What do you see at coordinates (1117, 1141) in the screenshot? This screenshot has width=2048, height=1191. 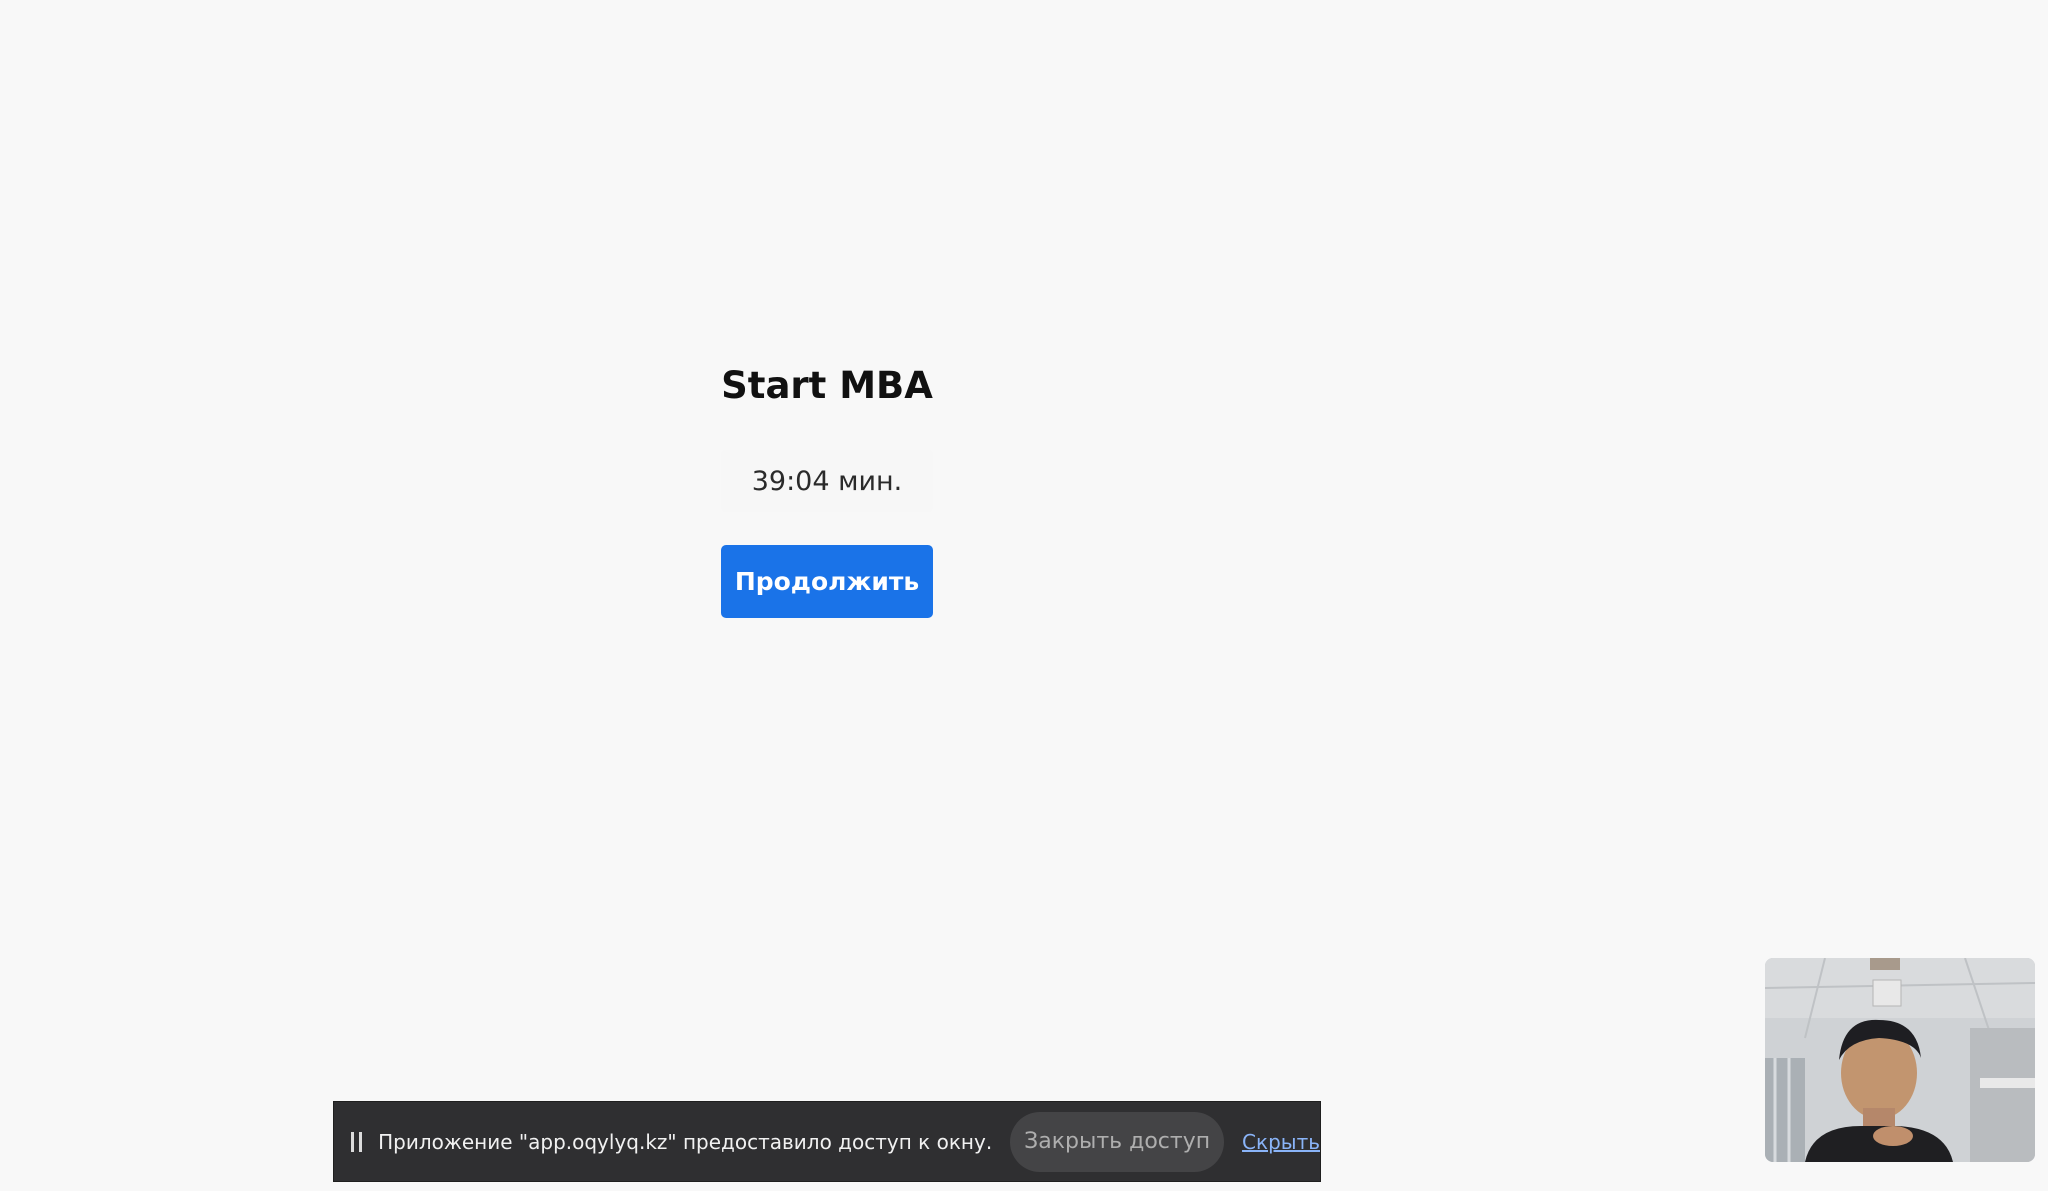 I see `stop-sharing-button: Закрыть доступ` at bounding box center [1117, 1141].